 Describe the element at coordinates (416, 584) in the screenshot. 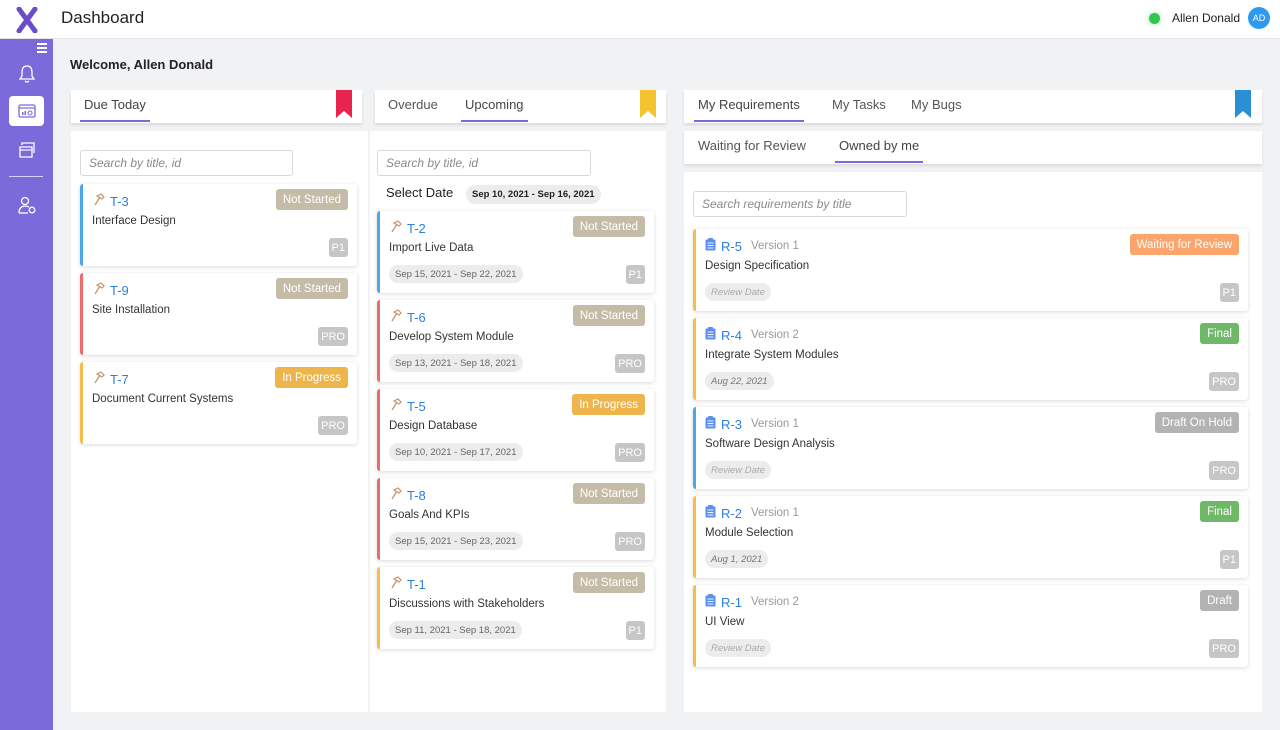

I see `task-id-link: T-1` at that location.